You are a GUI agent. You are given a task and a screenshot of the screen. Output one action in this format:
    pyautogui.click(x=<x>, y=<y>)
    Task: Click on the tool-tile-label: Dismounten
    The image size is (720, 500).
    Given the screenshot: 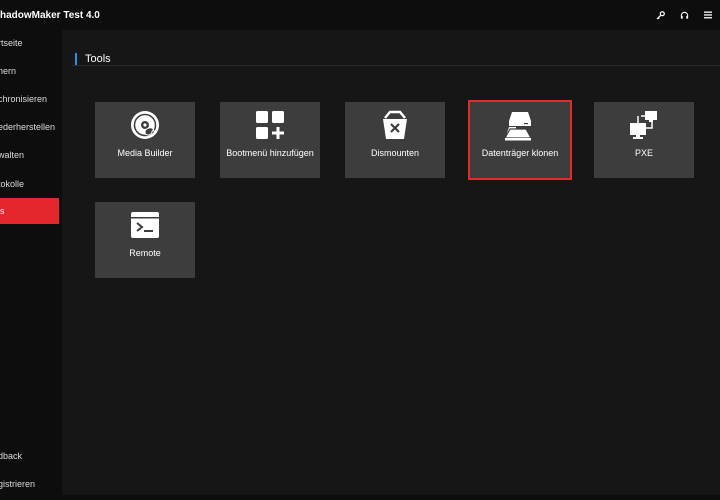 What is the action you would take?
    pyautogui.click(x=395, y=153)
    